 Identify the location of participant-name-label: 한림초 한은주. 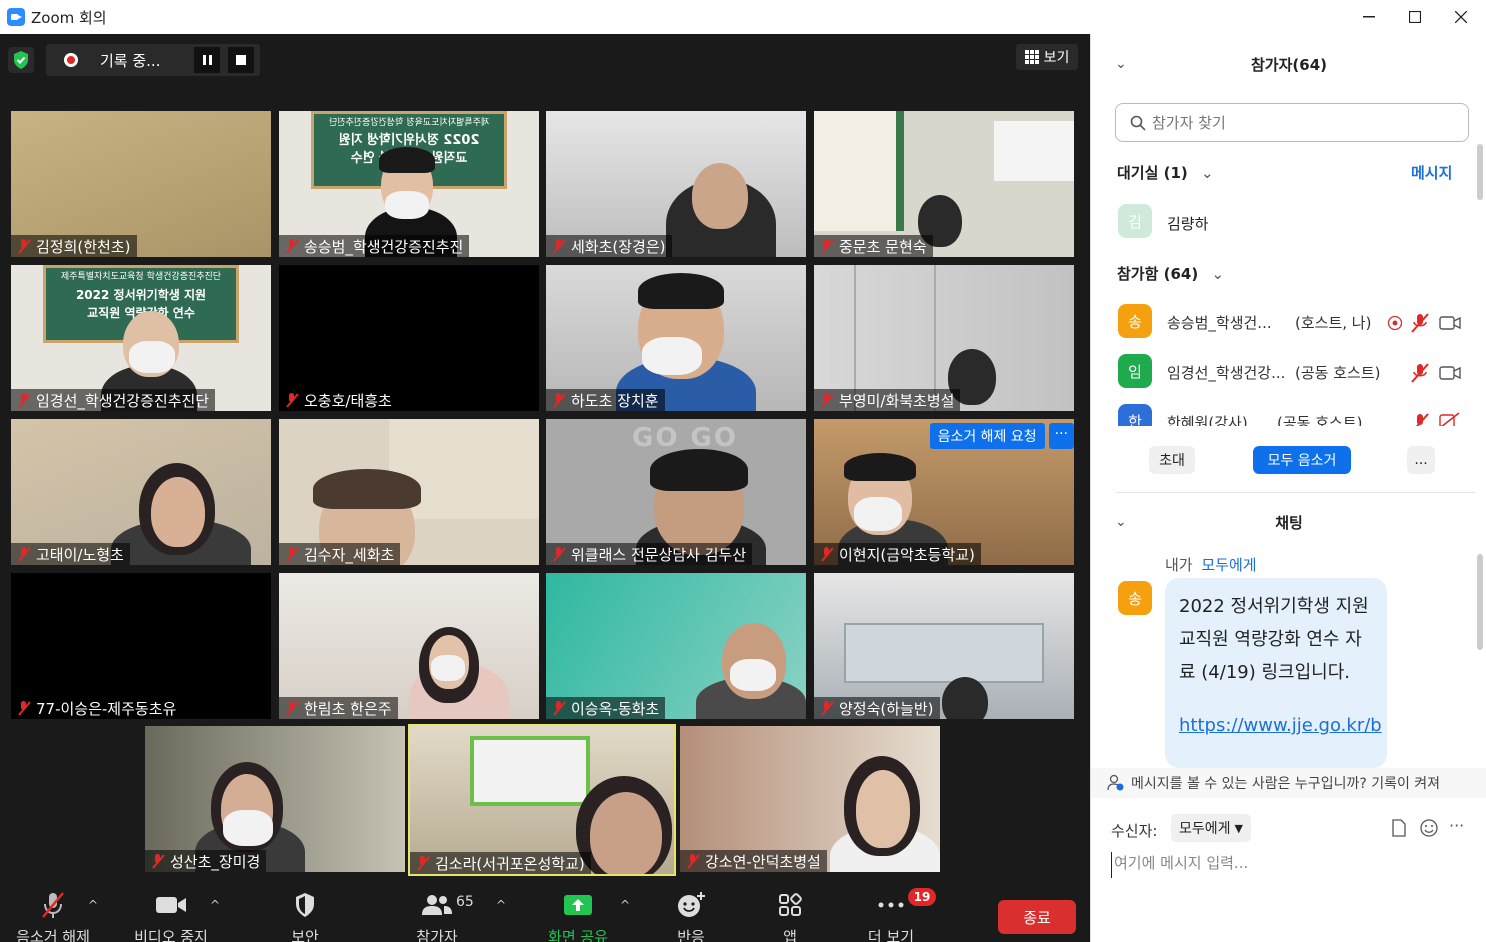
(338, 708).